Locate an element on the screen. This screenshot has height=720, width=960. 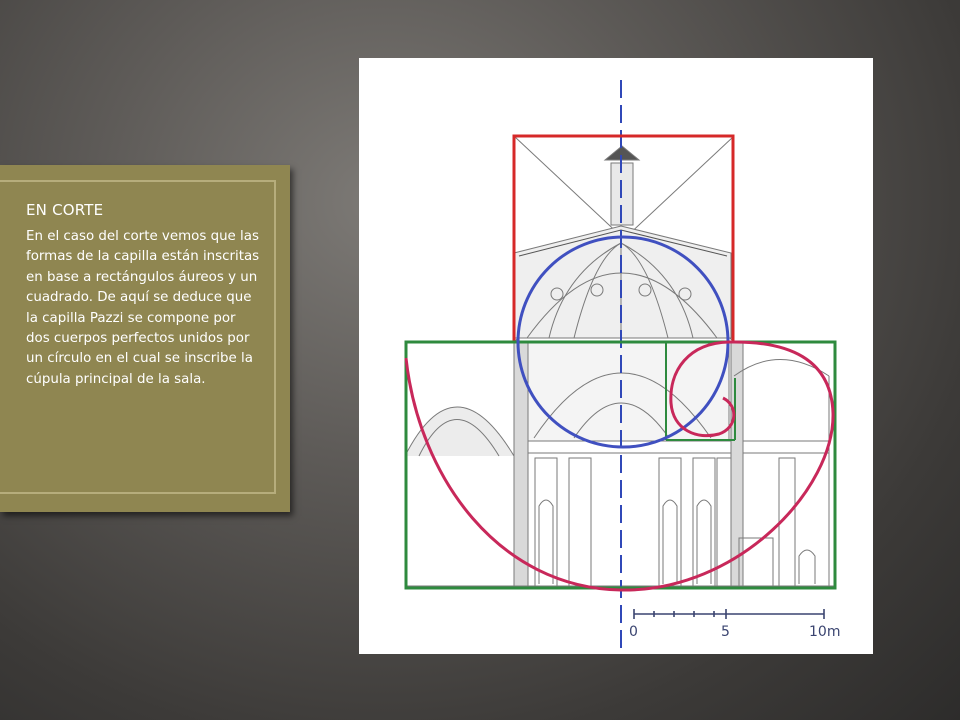
scale-label-5: 5 is located at coordinates (725, 632).